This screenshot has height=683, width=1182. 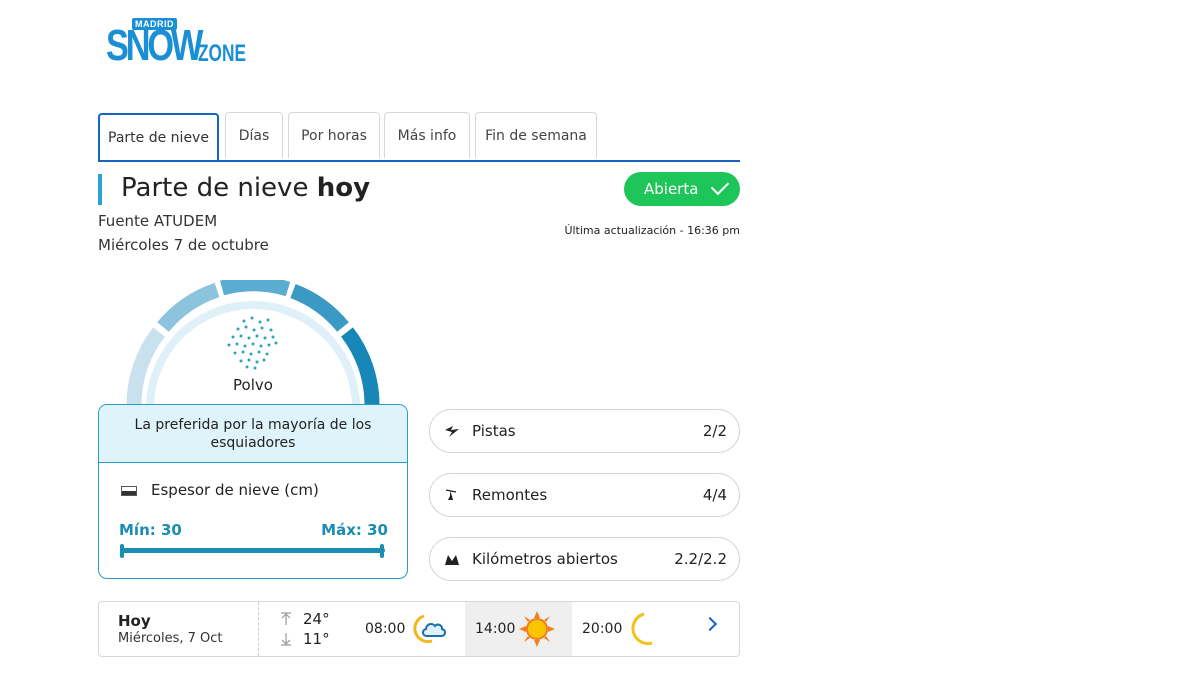 What do you see at coordinates (451, 494) in the screenshot?
I see `lift-icon` at bounding box center [451, 494].